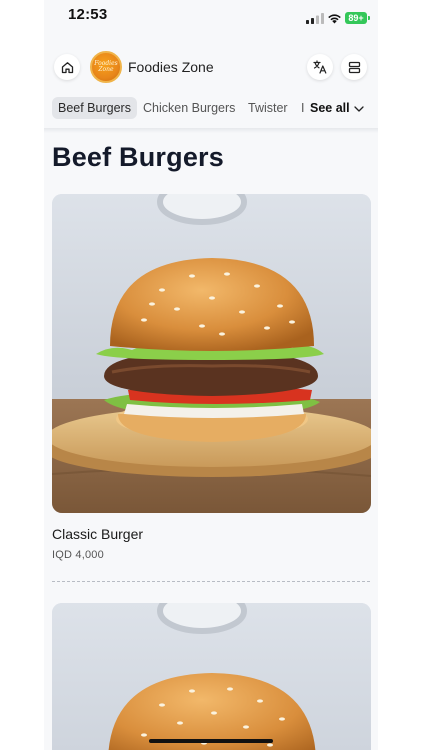 The height and width of the screenshot is (750, 422). What do you see at coordinates (106, 67) in the screenshot?
I see `restaurant-logo: Foodies Zone` at bounding box center [106, 67].